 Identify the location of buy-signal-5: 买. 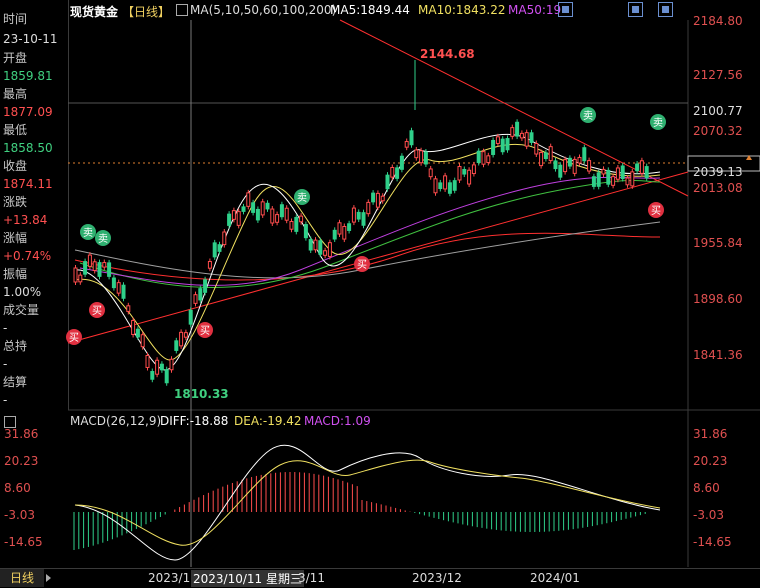
(656, 210).